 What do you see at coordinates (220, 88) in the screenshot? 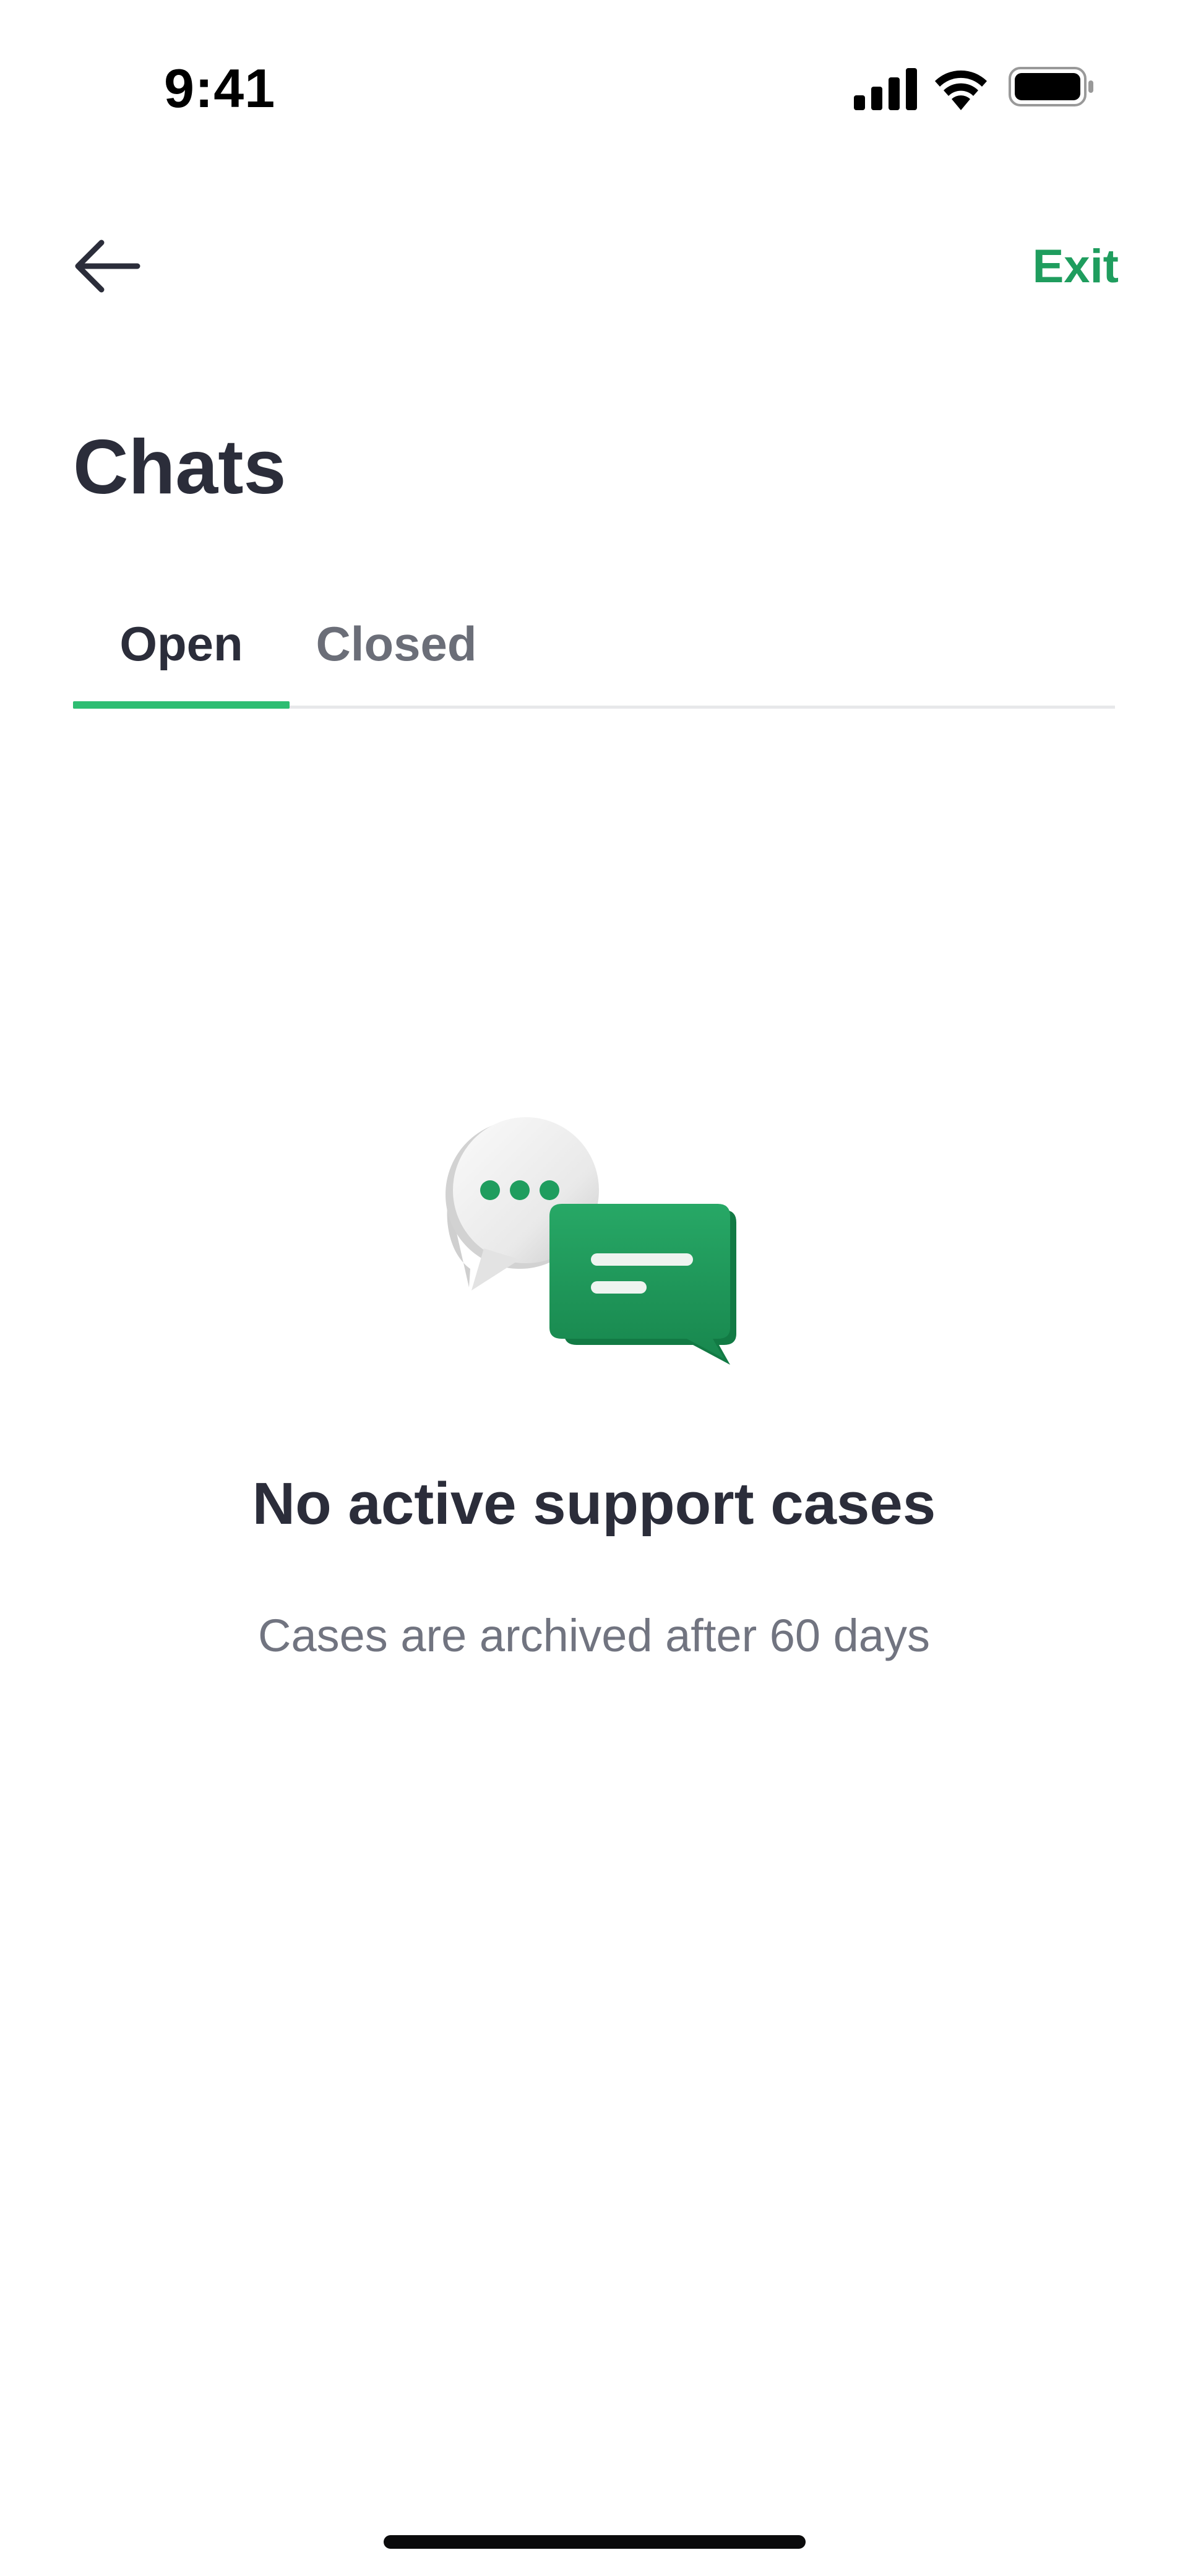
I see `status-time: 9:41` at bounding box center [220, 88].